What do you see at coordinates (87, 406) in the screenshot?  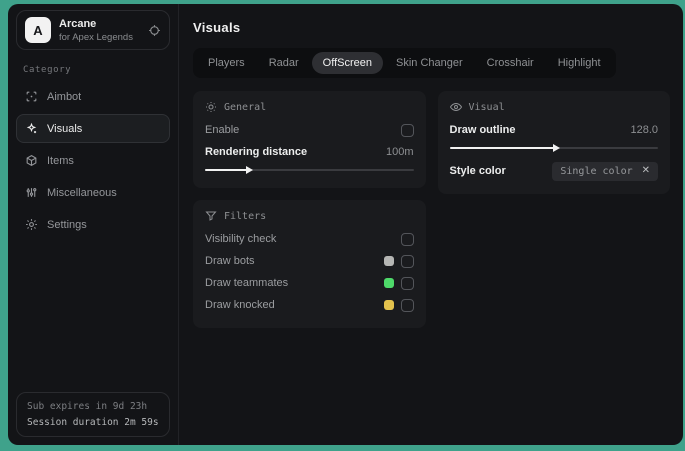 I see `sub-expires-text: Sub expires in 9d 23h` at bounding box center [87, 406].